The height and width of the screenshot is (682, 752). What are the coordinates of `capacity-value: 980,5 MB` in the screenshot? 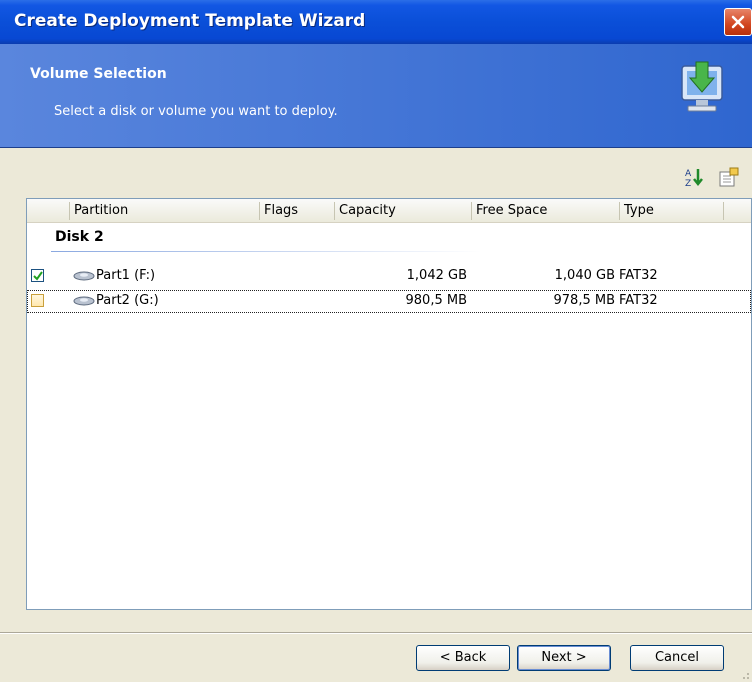 It's located at (436, 300).